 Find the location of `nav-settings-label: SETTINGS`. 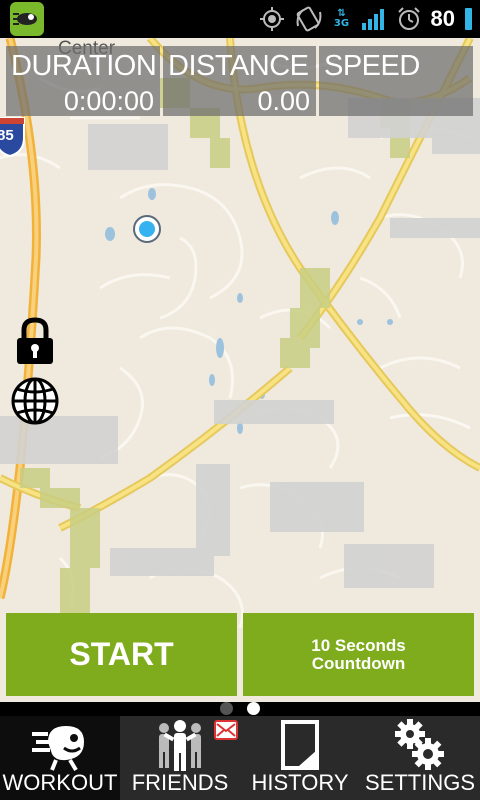

nav-settings-label: SETTINGS is located at coordinates (419, 782).